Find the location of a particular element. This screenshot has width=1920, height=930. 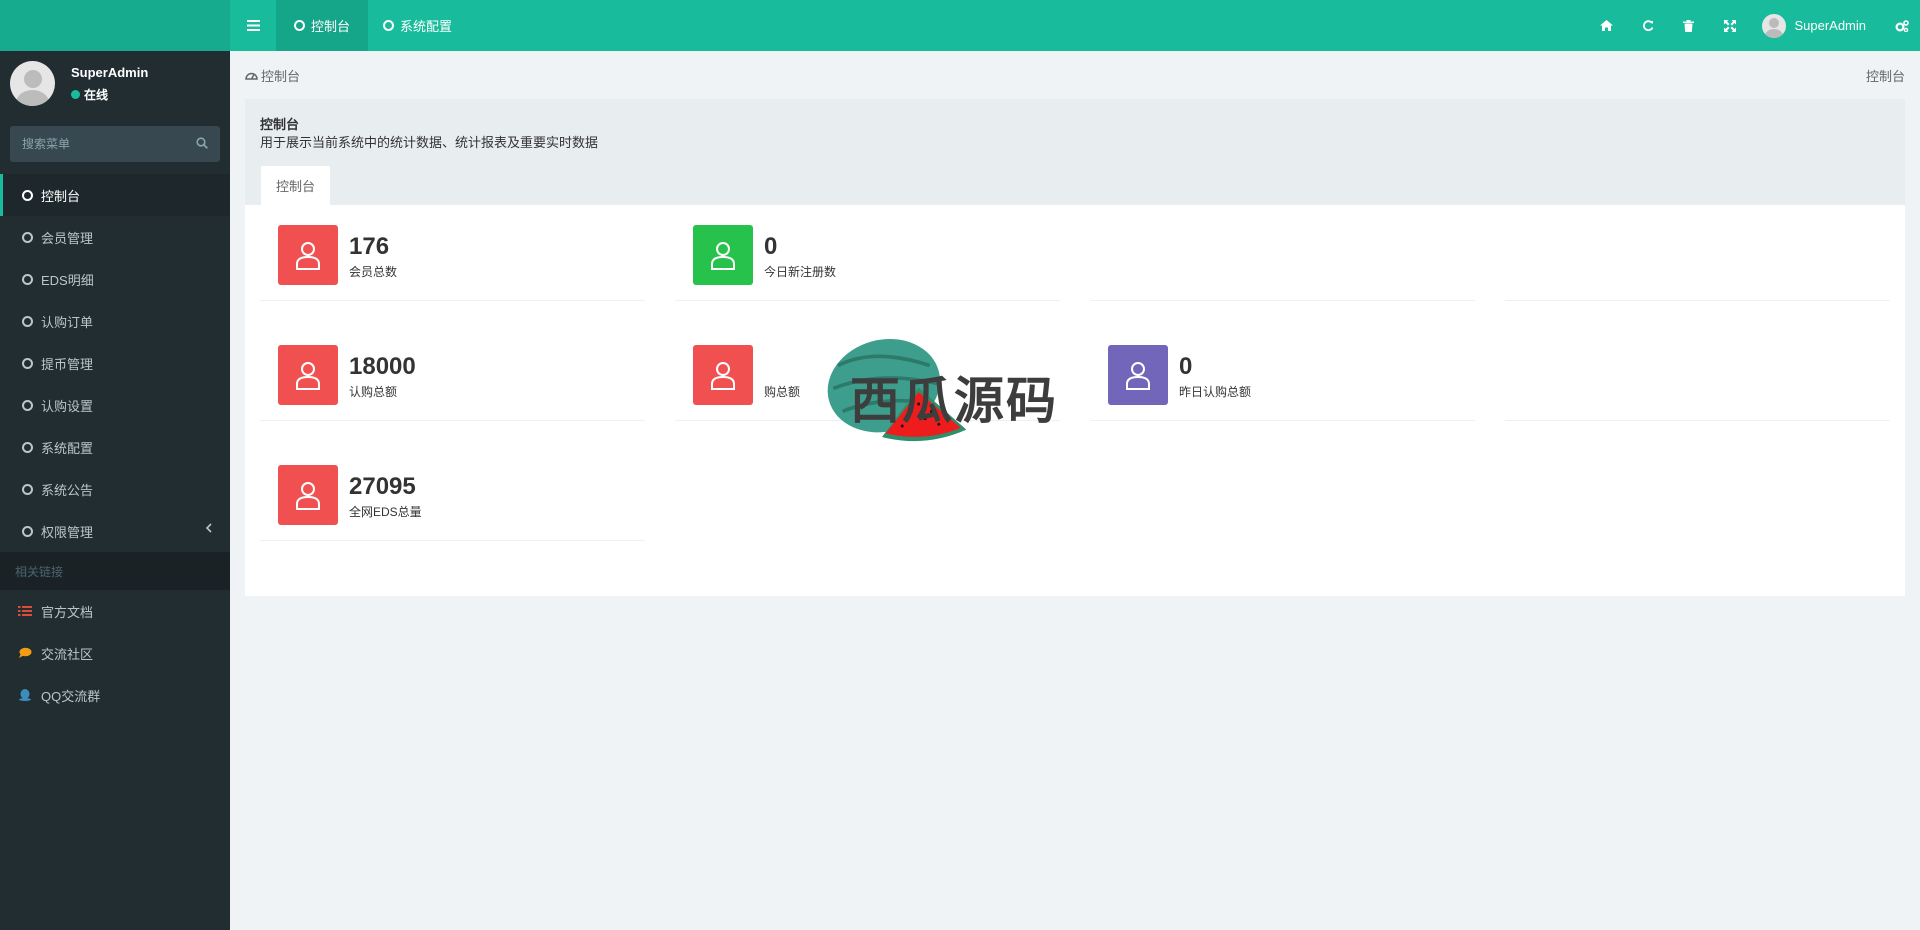

stat-card: 0 今日新注册数 is located at coordinates (867, 253).